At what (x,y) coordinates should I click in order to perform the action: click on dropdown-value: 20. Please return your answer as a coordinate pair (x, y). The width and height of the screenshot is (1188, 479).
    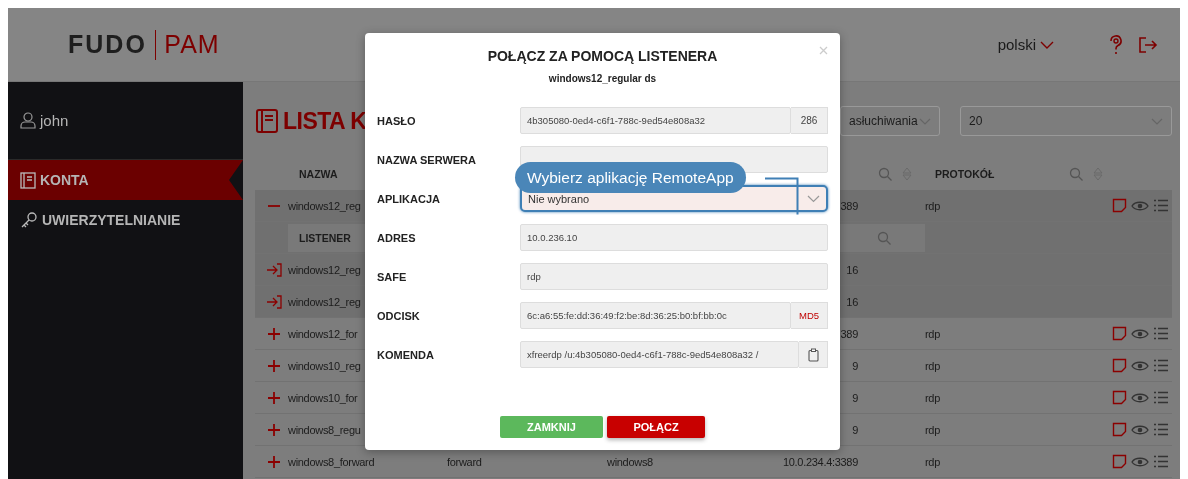
    Looking at the image, I should click on (976, 121).